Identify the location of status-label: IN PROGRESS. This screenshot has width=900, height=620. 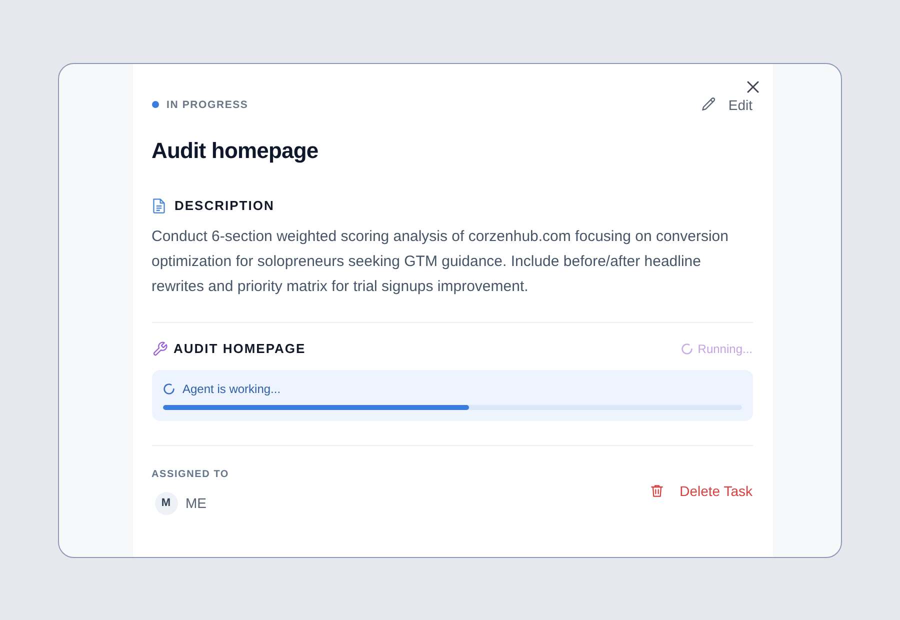
(207, 104).